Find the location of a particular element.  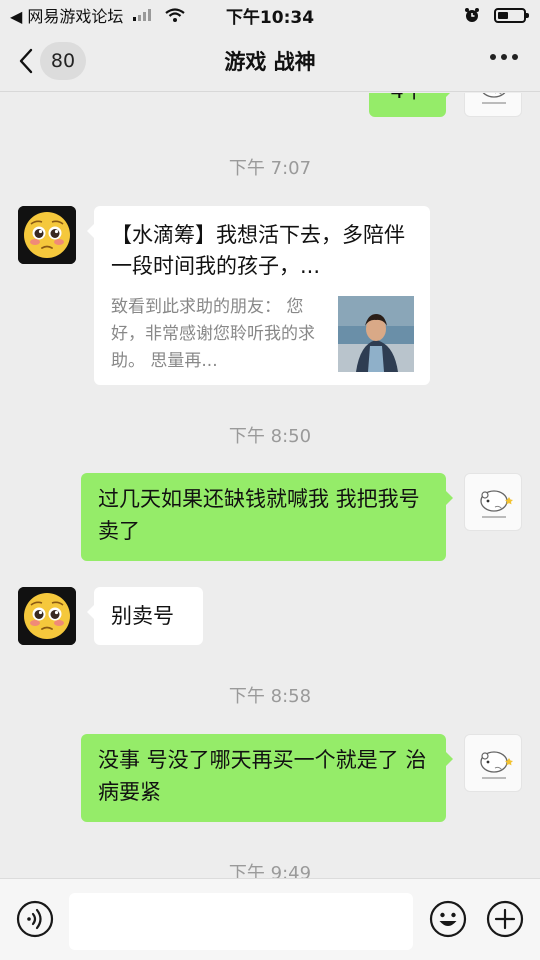

timestamp: 下午 9:49 is located at coordinates (270, 870).